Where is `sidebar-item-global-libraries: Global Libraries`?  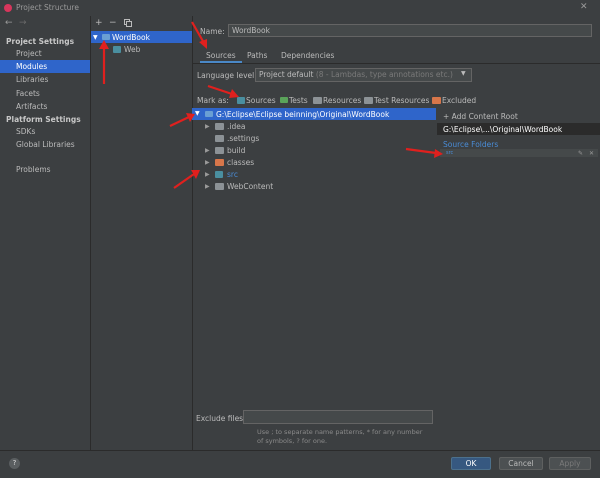 sidebar-item-global-libraries: Global Libraries is located at coordinates (45, 144).